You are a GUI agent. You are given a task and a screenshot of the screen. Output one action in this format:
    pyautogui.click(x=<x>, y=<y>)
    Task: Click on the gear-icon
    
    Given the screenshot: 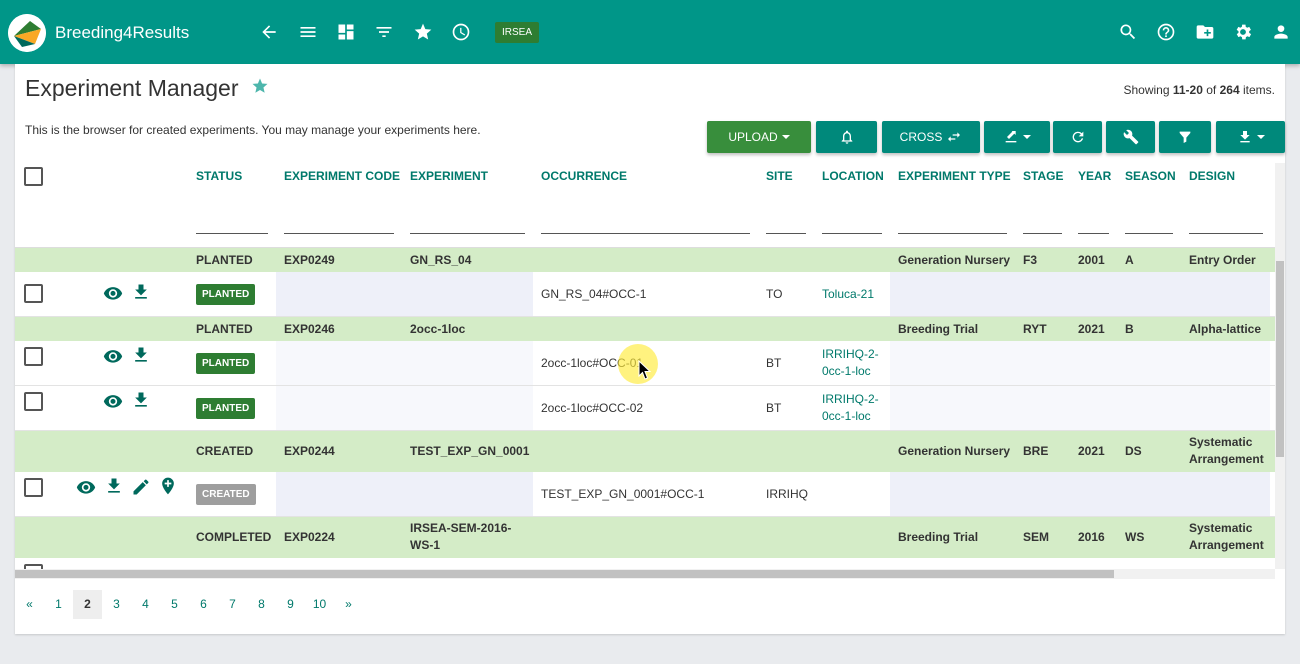 What is the action you would take?
    pyautogui.click(x=1243, y=32)
    